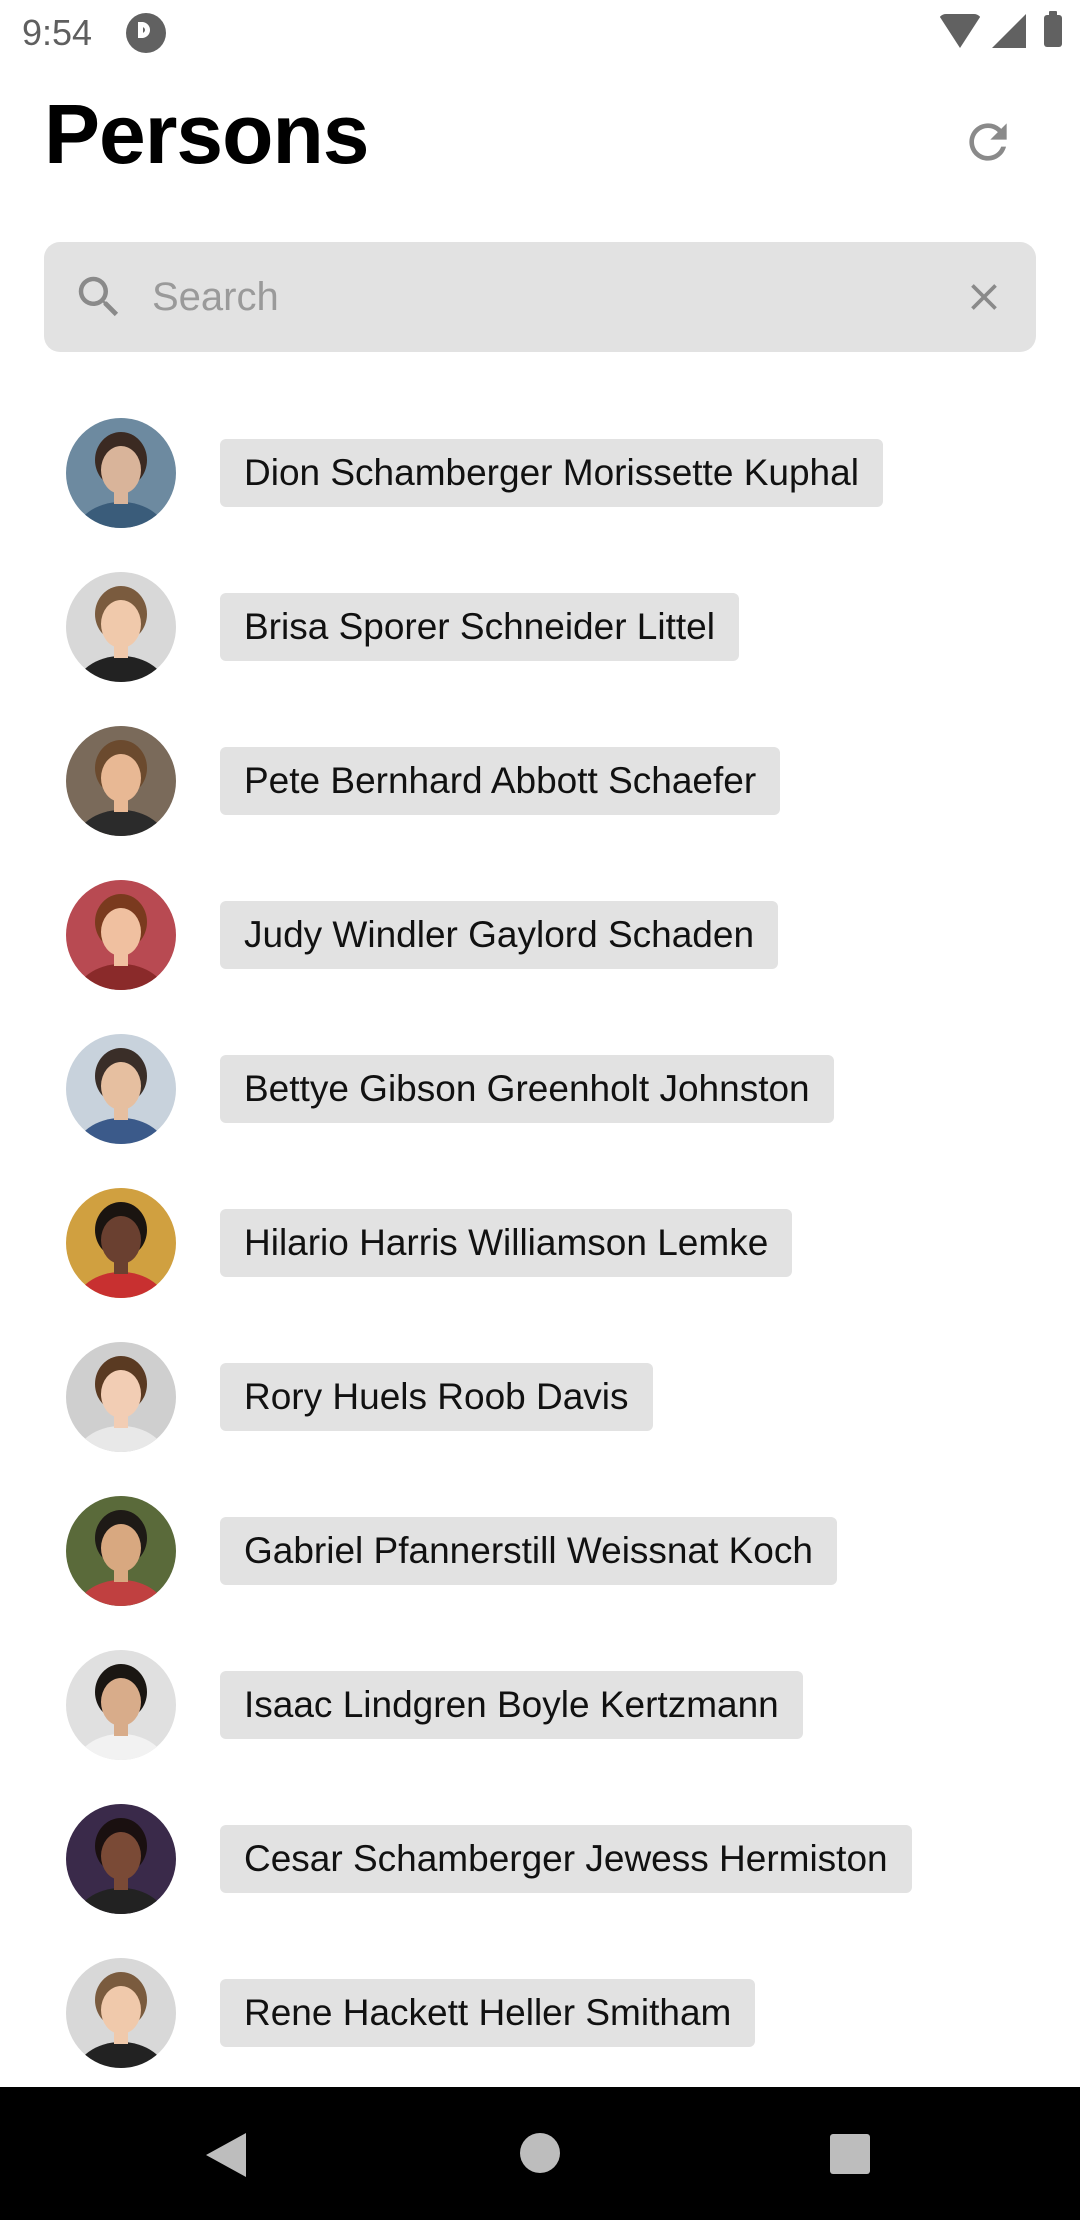 The width and height of the screenshot is (1080, 2220). I want to click on person-name: Rory Huels Roob Davis, so click(436, 1397).